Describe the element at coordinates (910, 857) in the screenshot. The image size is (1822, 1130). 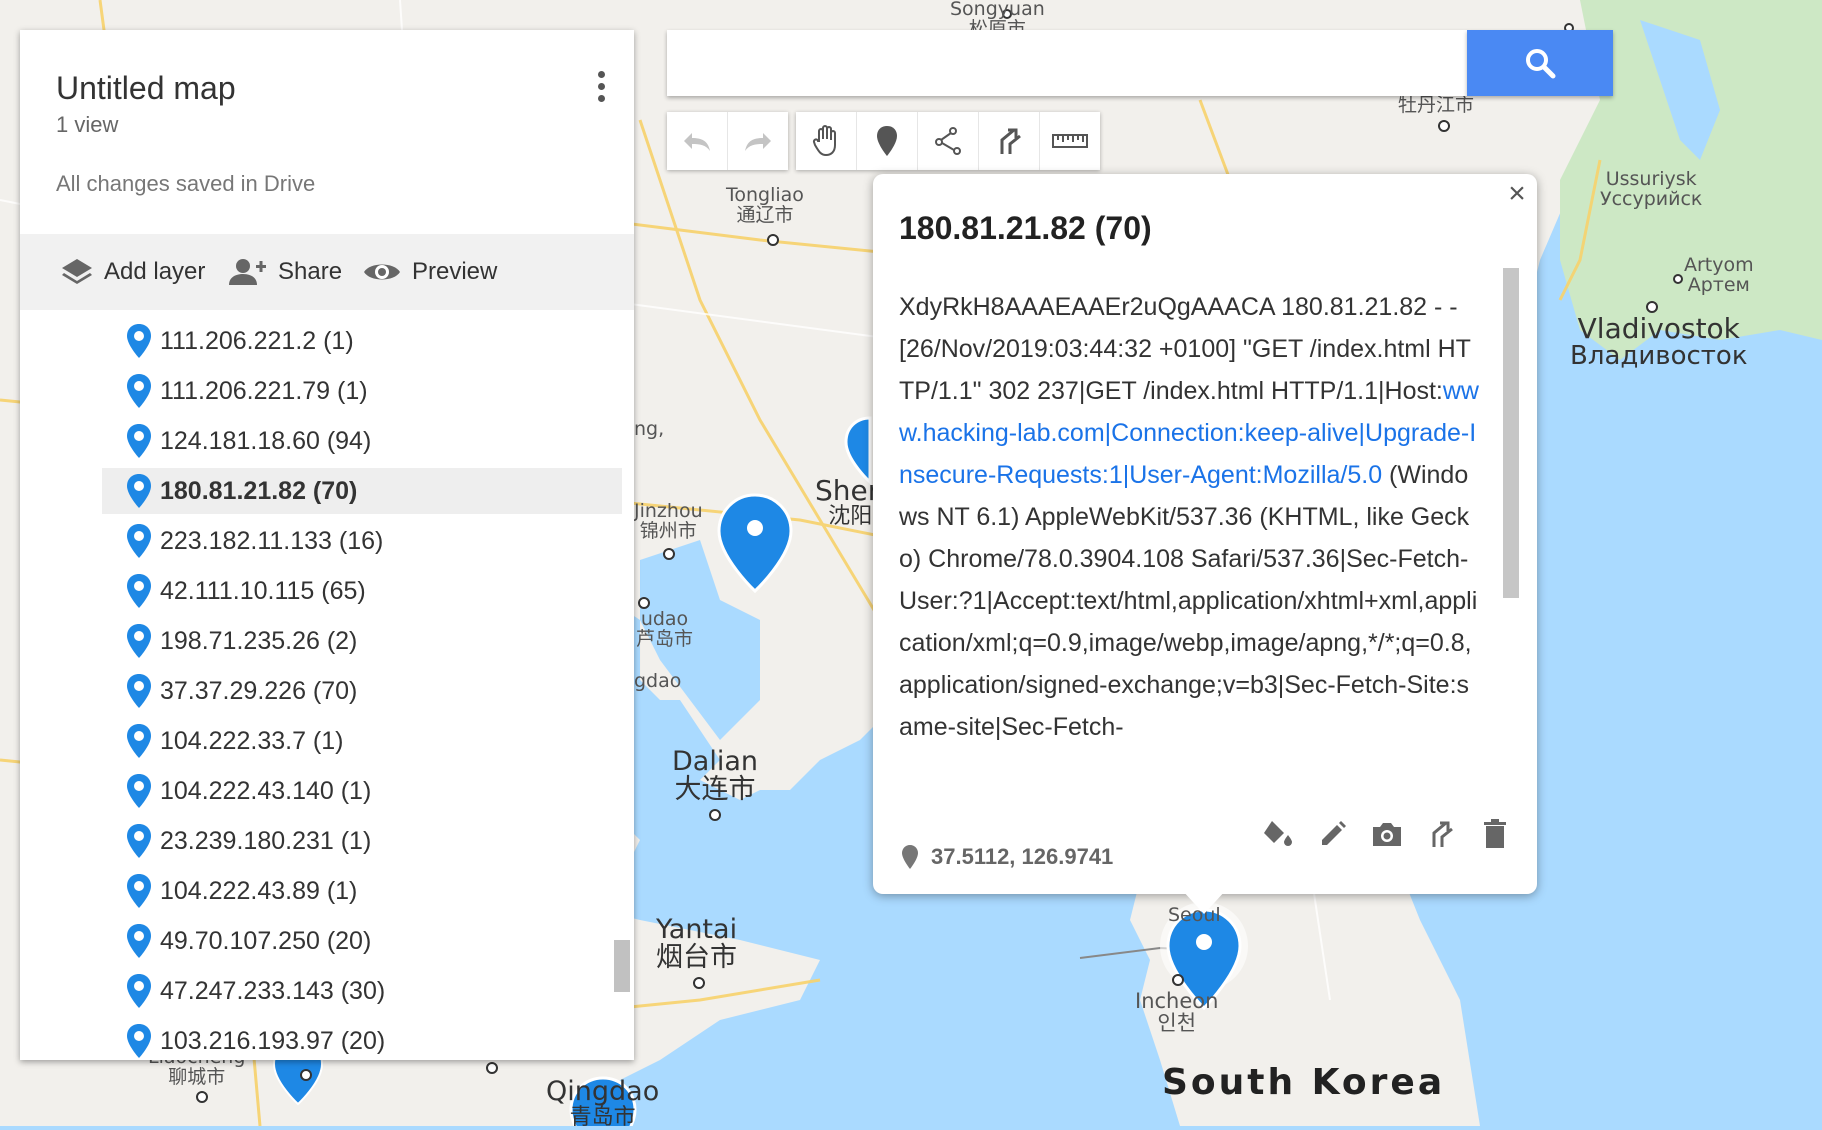
I see `location-pin-icon` at that location.